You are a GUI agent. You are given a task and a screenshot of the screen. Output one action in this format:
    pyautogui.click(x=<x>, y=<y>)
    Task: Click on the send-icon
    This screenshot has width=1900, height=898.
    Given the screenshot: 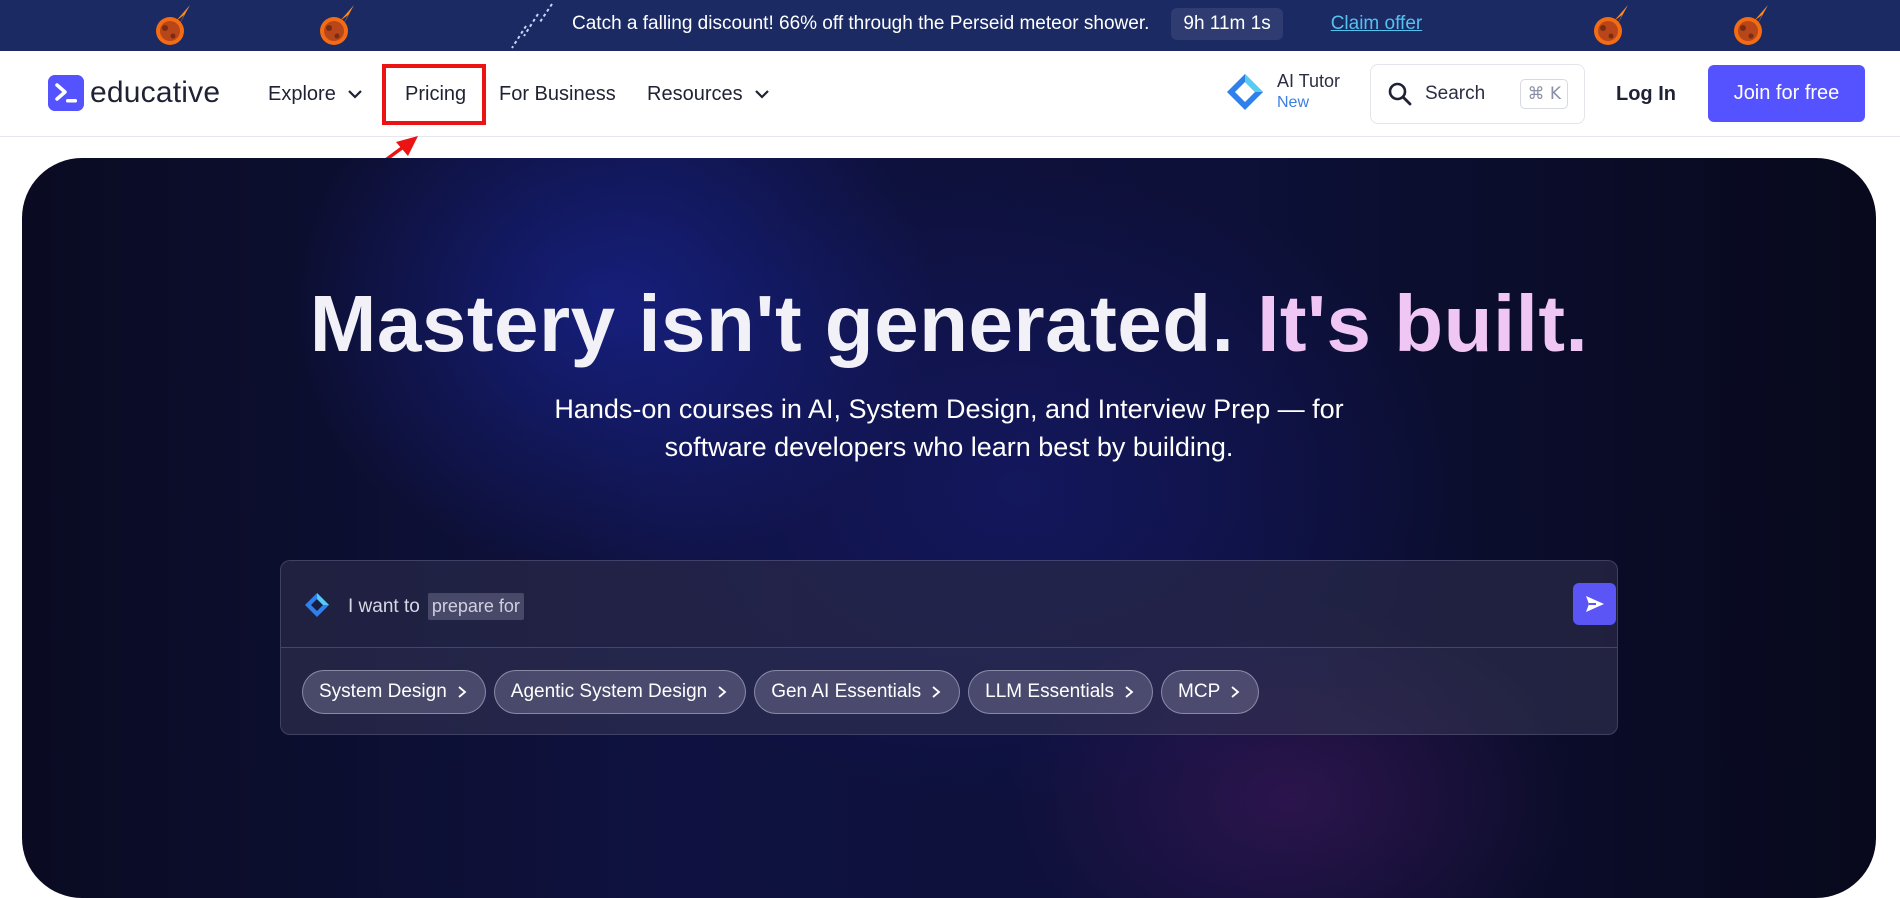 What is the action you would take?
    pyautogui.click(x=1594, y=604)
    